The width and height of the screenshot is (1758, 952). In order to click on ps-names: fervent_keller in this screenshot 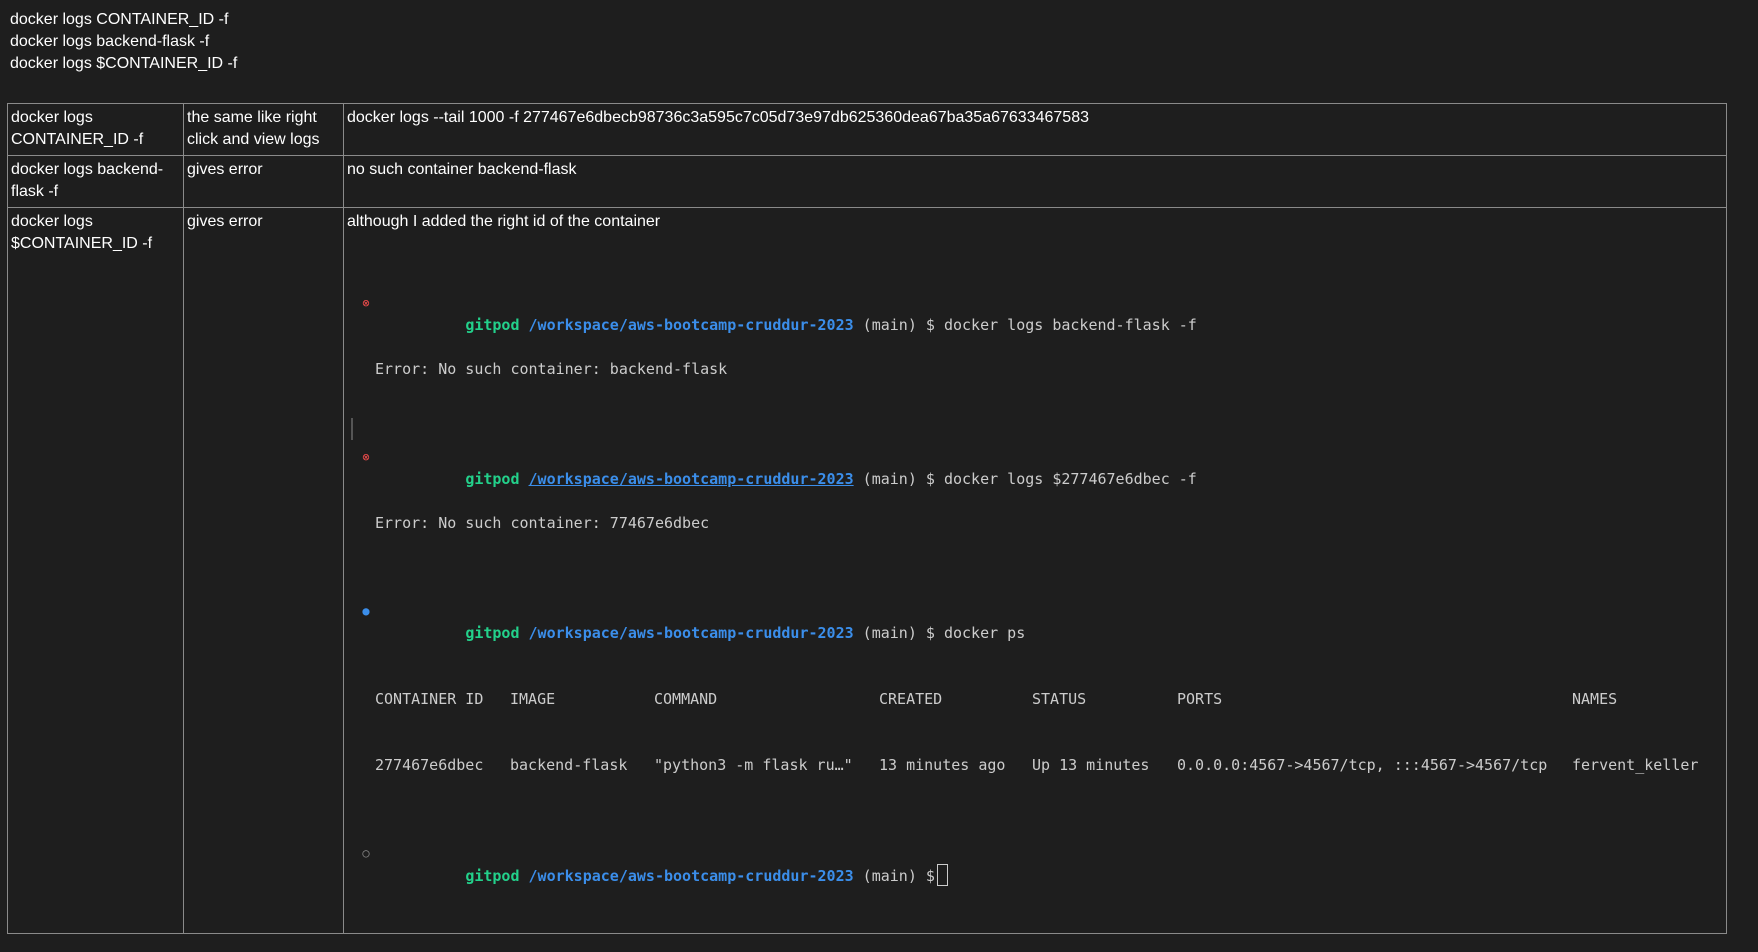, I will do `click(1635, 765)`.